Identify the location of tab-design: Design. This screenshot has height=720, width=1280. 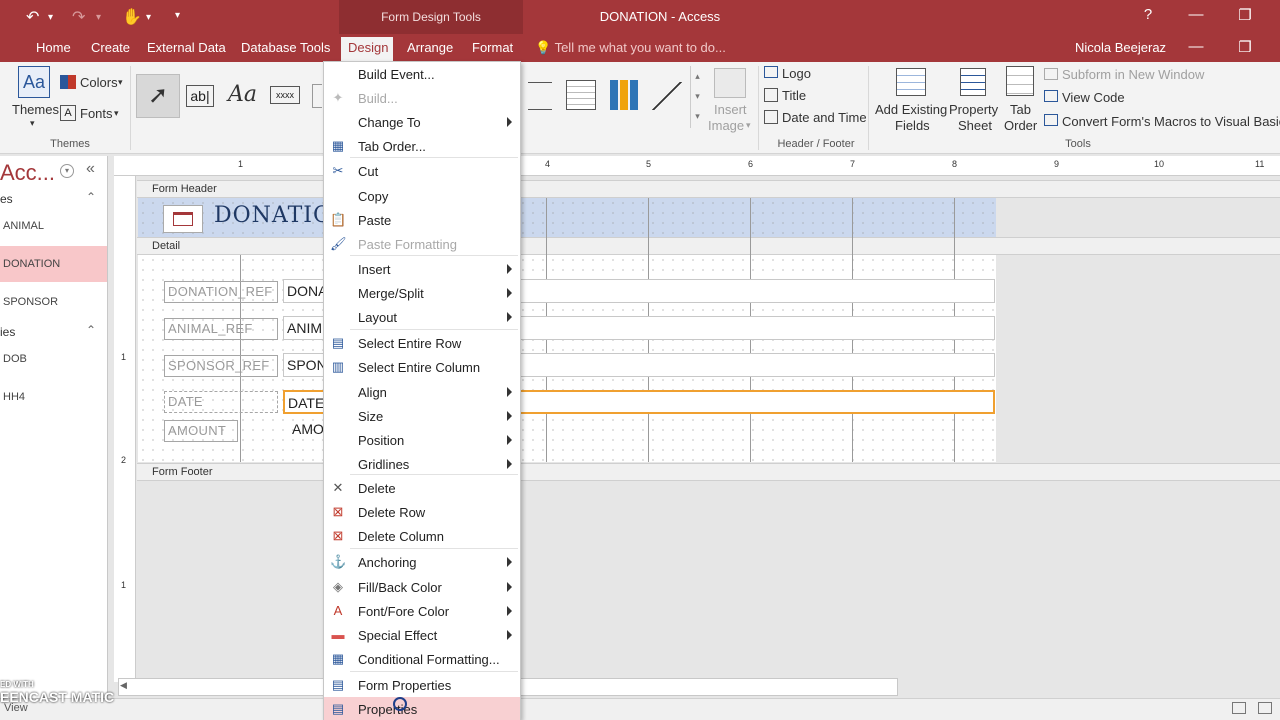
(368, 47).